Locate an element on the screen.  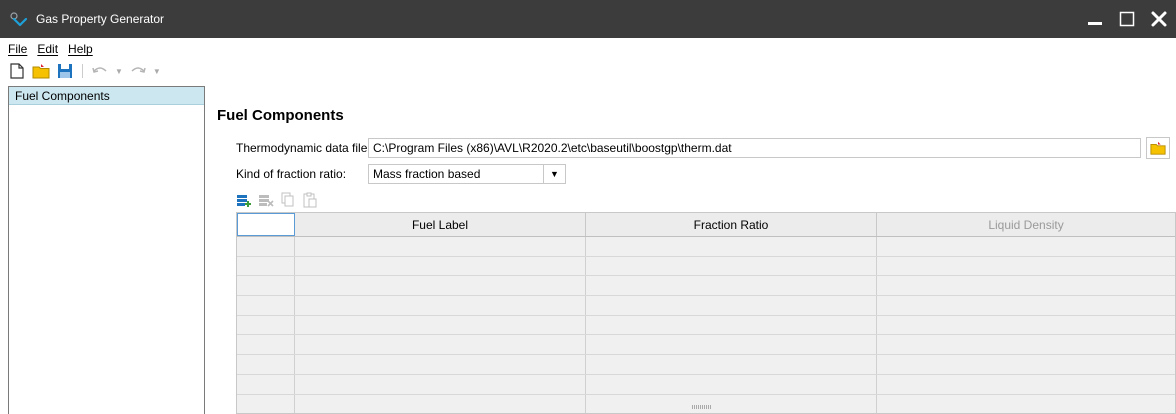
browse-folder-button is located at coordinates (1158, 148).